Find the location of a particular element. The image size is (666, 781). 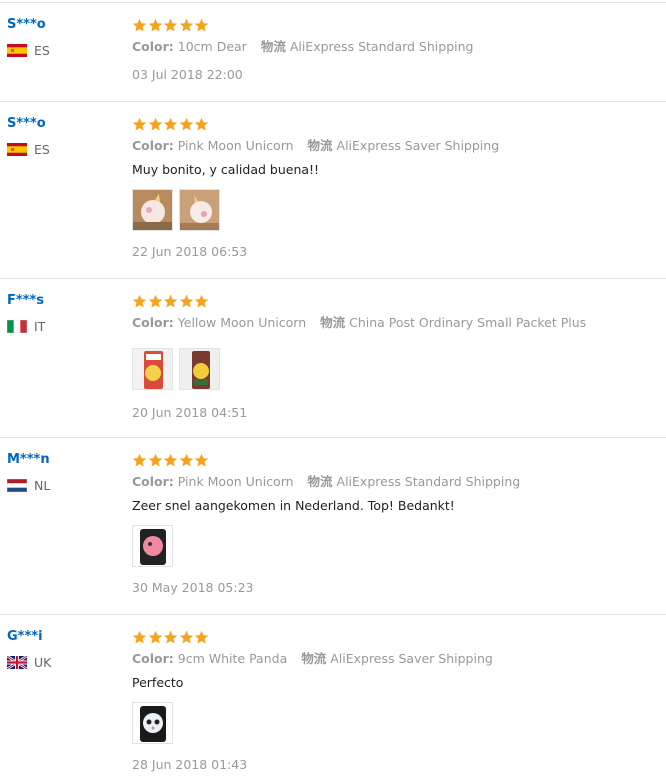

reviewer-country: UK is located at coordinates (67, 662).